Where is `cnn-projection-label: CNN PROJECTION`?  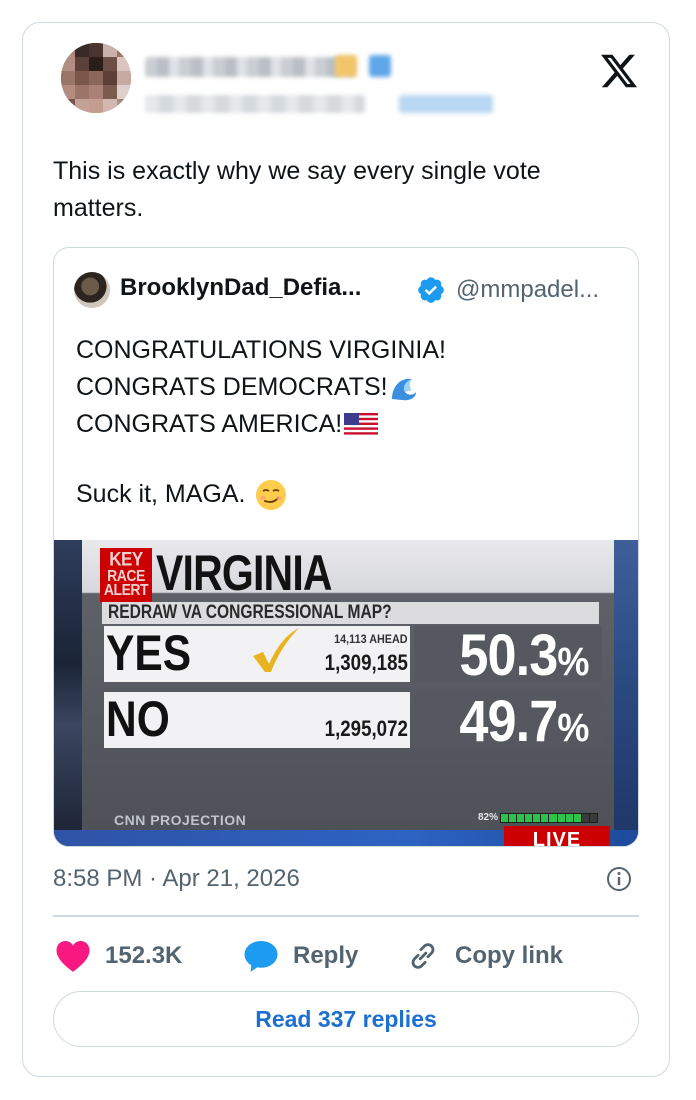
cnn-projection-label: CNN PROJECTION is located at coordinates (180, 820).